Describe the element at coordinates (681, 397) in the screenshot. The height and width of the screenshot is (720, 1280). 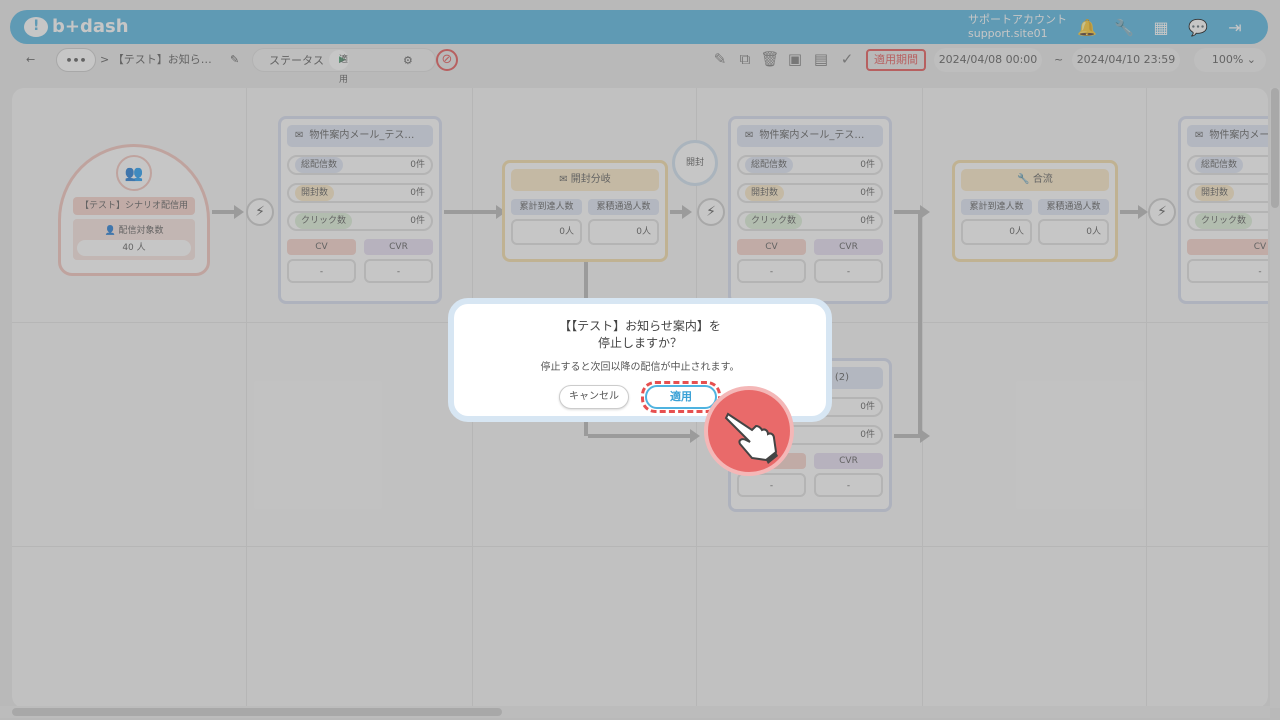
I see `apply-button: 適用` at that location.